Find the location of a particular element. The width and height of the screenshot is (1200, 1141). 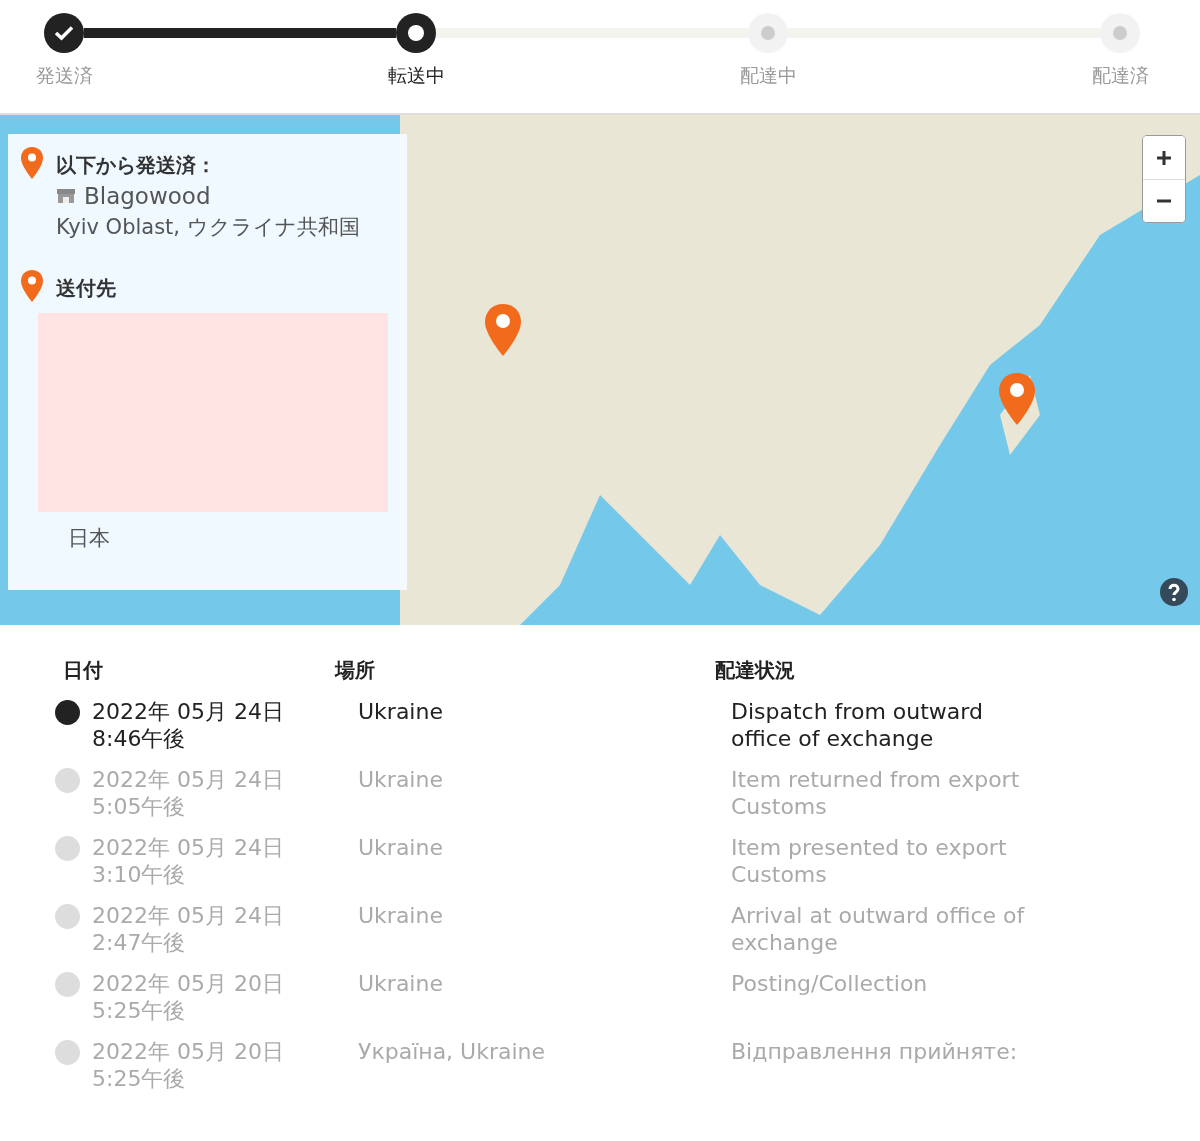

event-time: 2:47午後 is located at coordinates (139, 942).